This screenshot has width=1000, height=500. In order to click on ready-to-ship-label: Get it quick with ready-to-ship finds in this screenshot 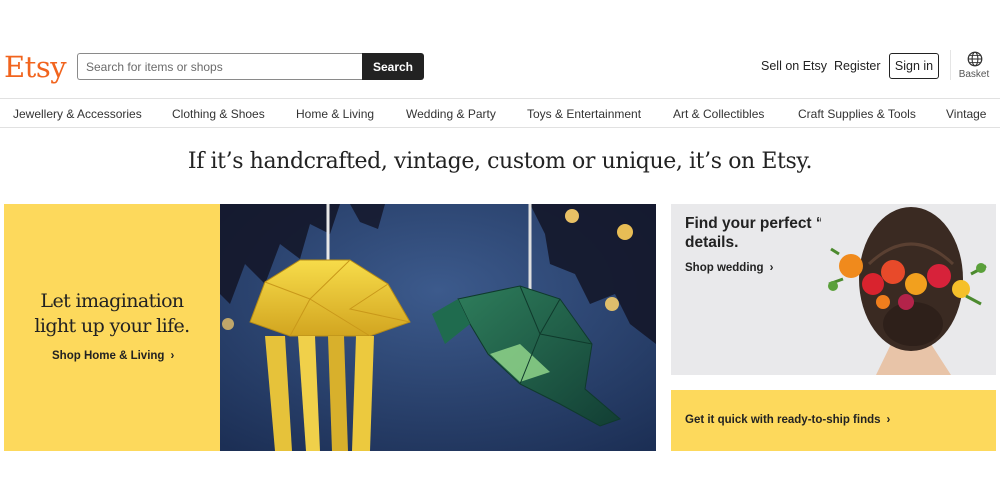, I will do `click(783, 420)`.